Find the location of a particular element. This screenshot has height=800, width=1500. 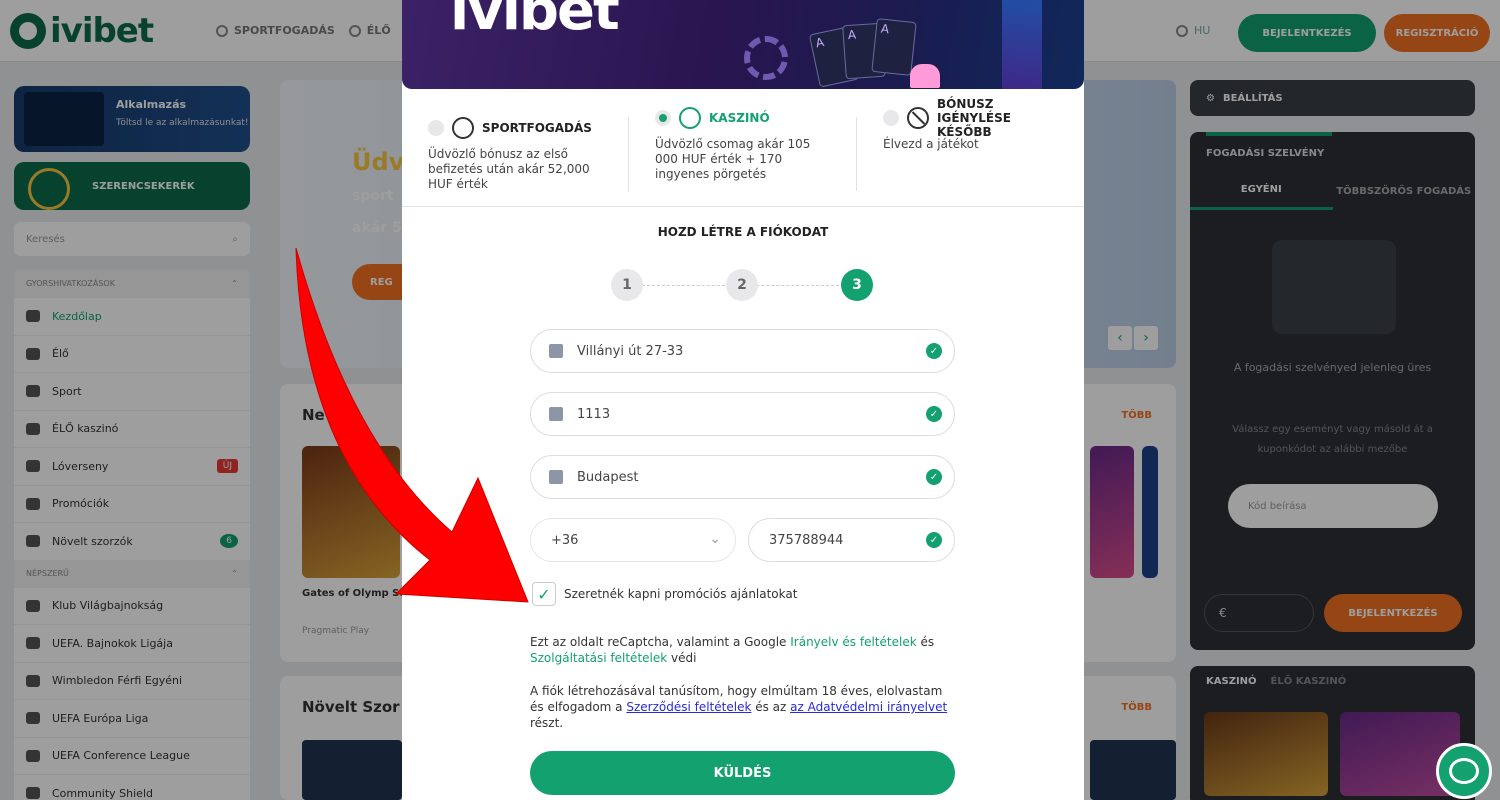

privacy-policy-link: Irányelv és feltételek is located at coordinates (853, 642).